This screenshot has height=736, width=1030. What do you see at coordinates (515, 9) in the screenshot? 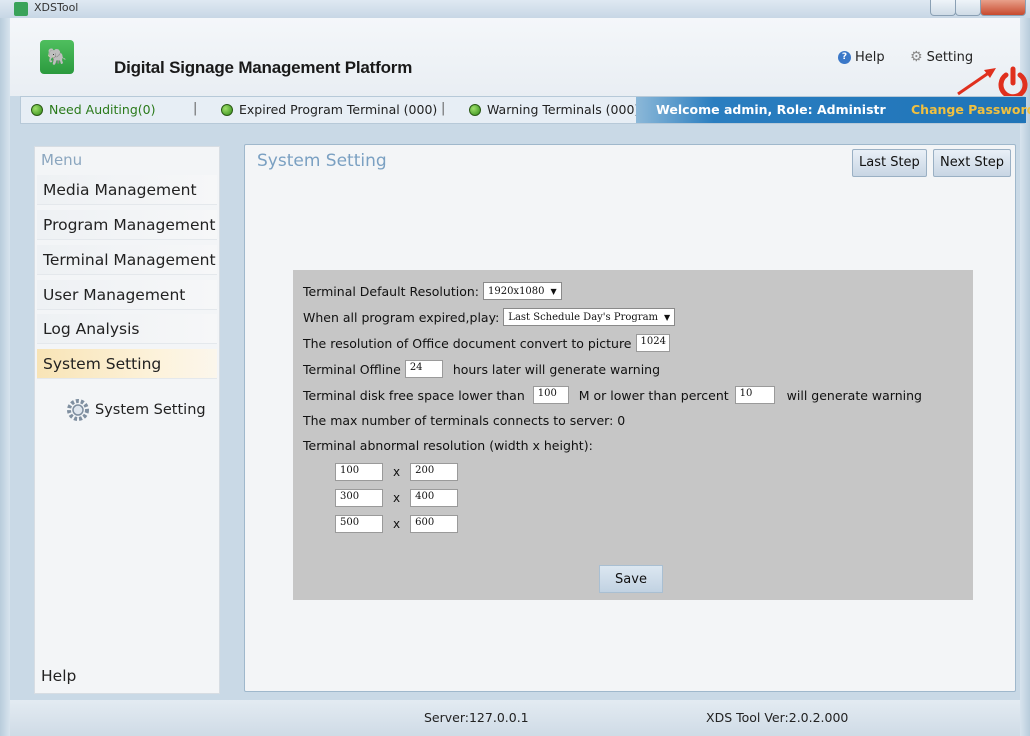
I see `window-titlebar: XDSTool` at bounding box center [515, 9].